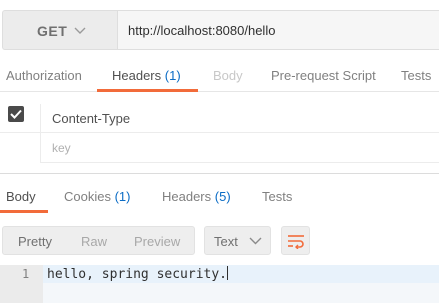  I want to click on view-preview-button: Preview, so click(157, 241).